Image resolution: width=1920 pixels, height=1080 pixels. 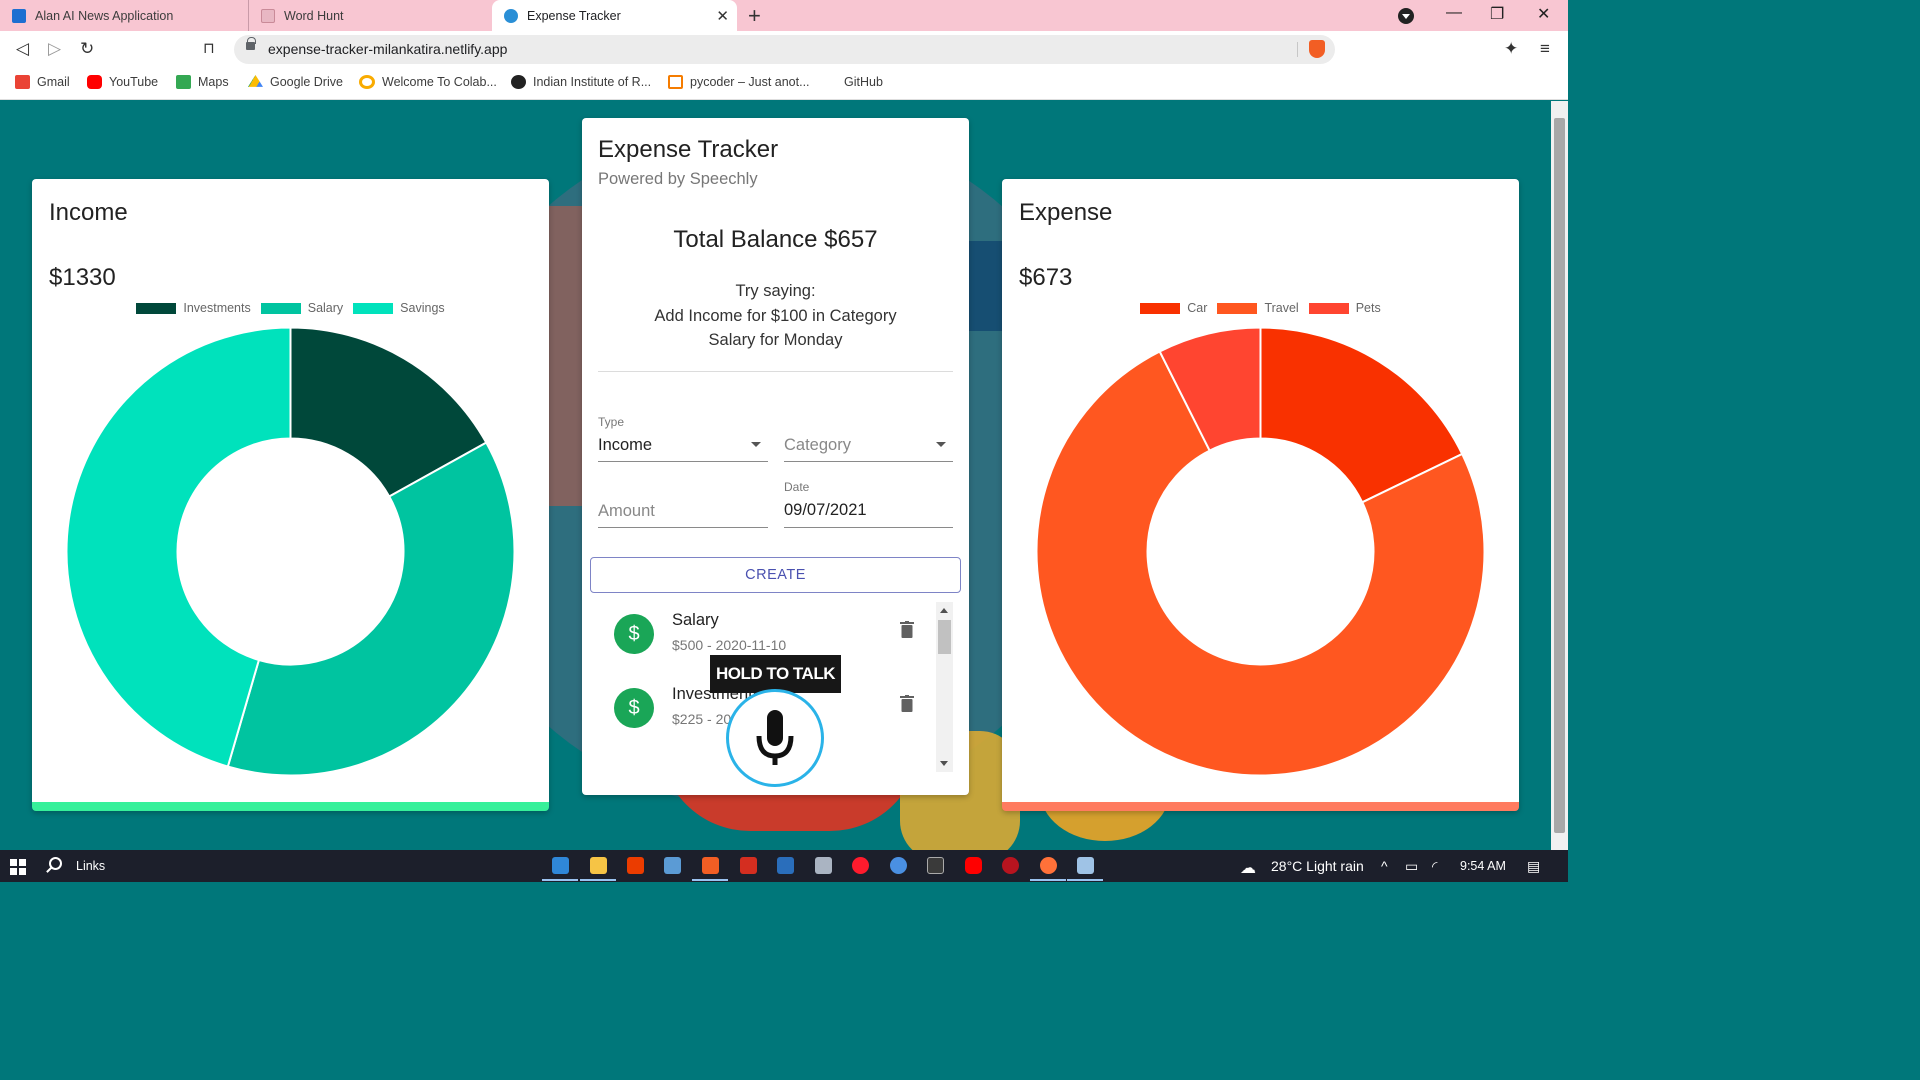 What do you see at coordinates (784, 49) in the screenshot?
I see `address-bar: expense-tracker-milankatira.netlify.app` at bounding box center [784, 49].